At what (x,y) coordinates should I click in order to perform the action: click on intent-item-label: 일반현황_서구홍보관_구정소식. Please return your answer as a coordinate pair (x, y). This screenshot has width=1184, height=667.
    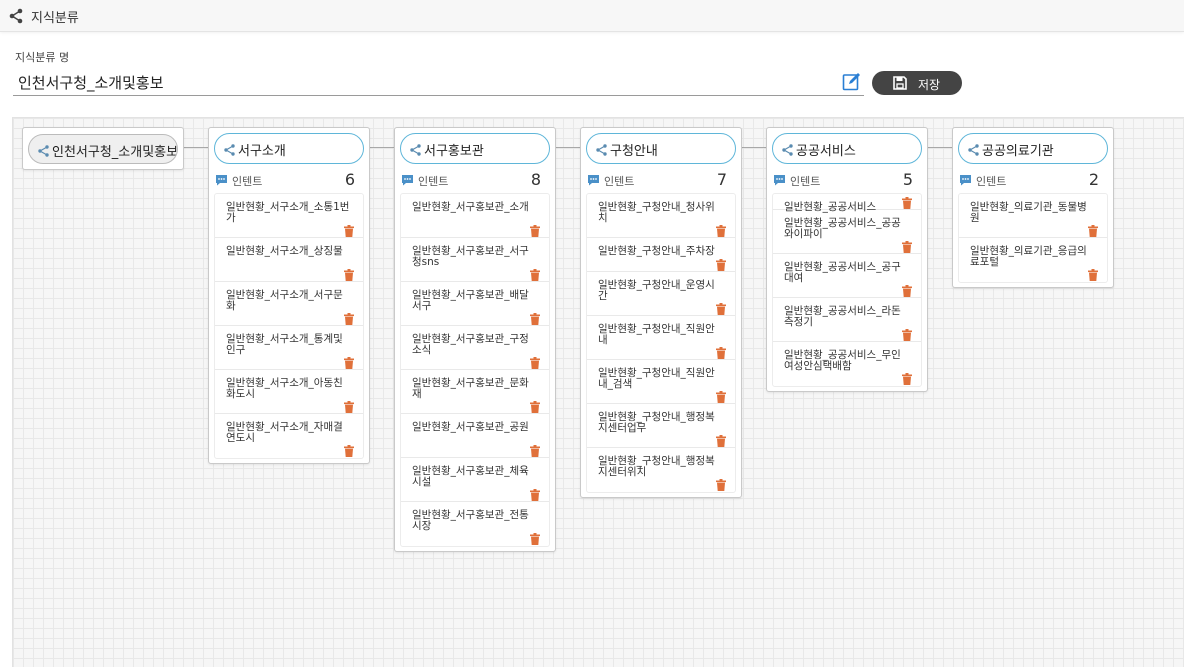
    Looking at the image, I should click on (470, 344).